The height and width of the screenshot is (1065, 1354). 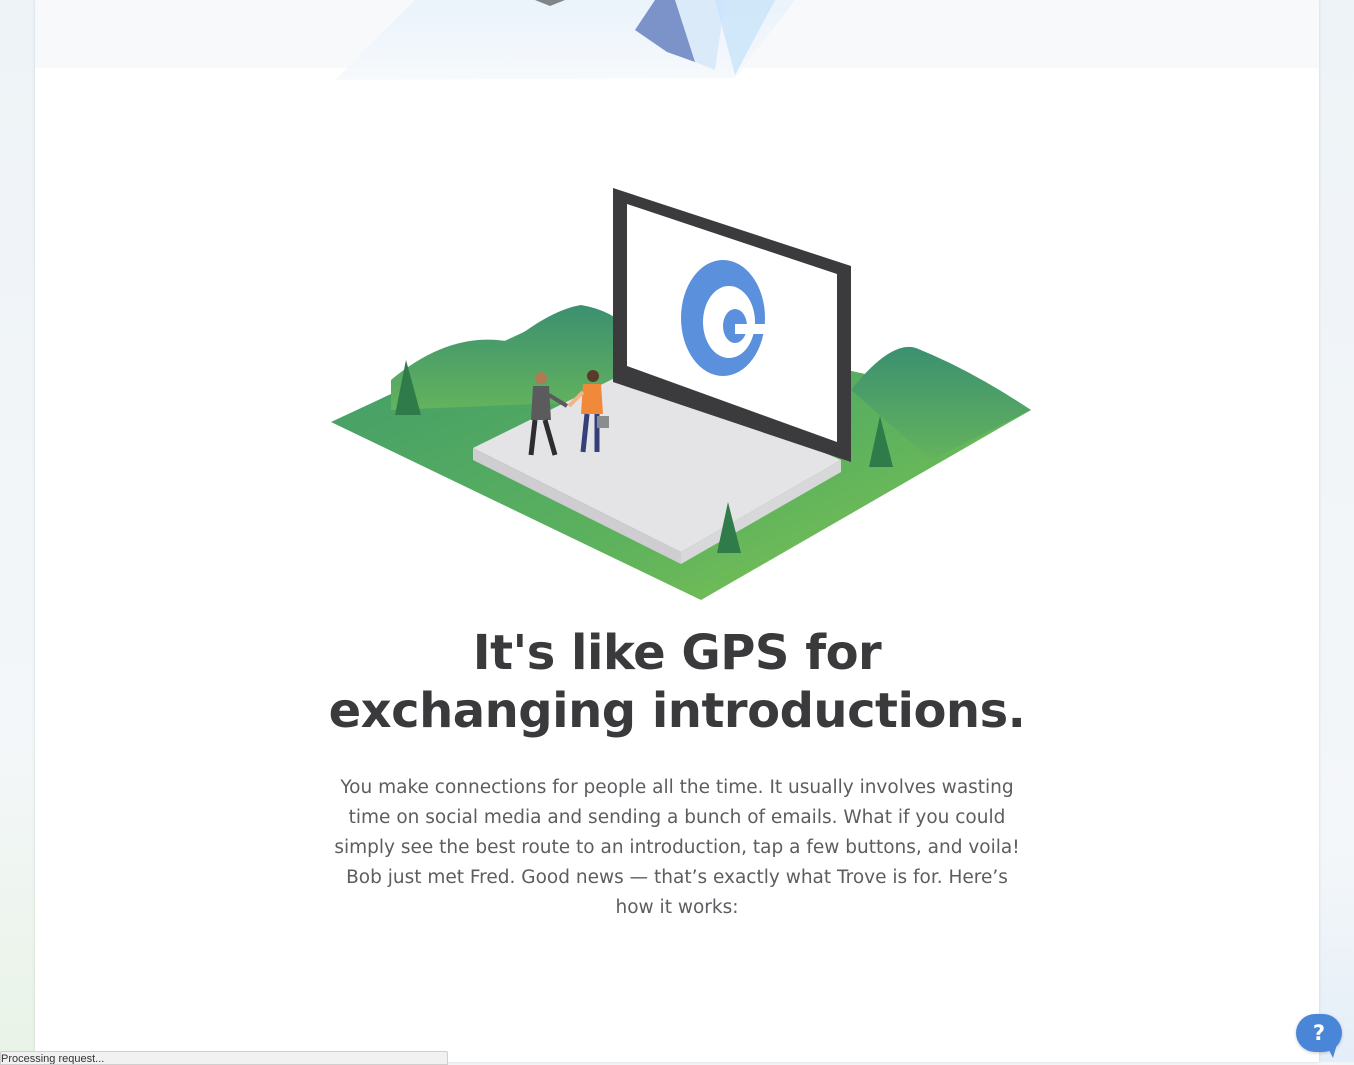 I want to click on headline-line-1: It's like GPS for, so click(x=677, y=653).